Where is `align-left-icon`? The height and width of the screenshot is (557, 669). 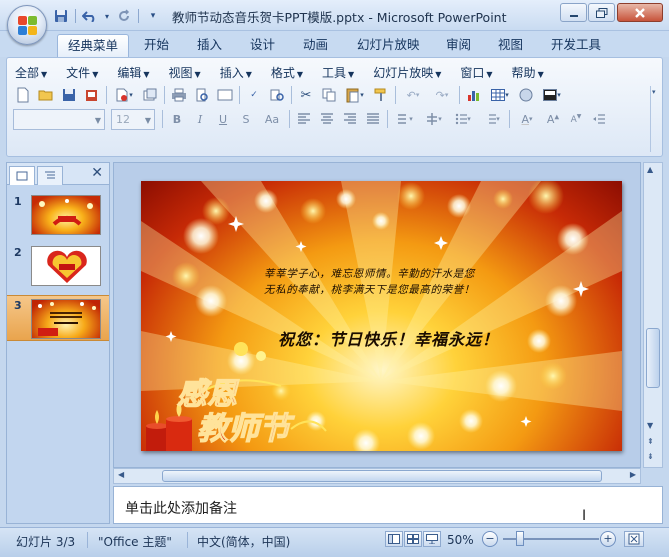 align-left-icon is located at coordinates (304, 119).